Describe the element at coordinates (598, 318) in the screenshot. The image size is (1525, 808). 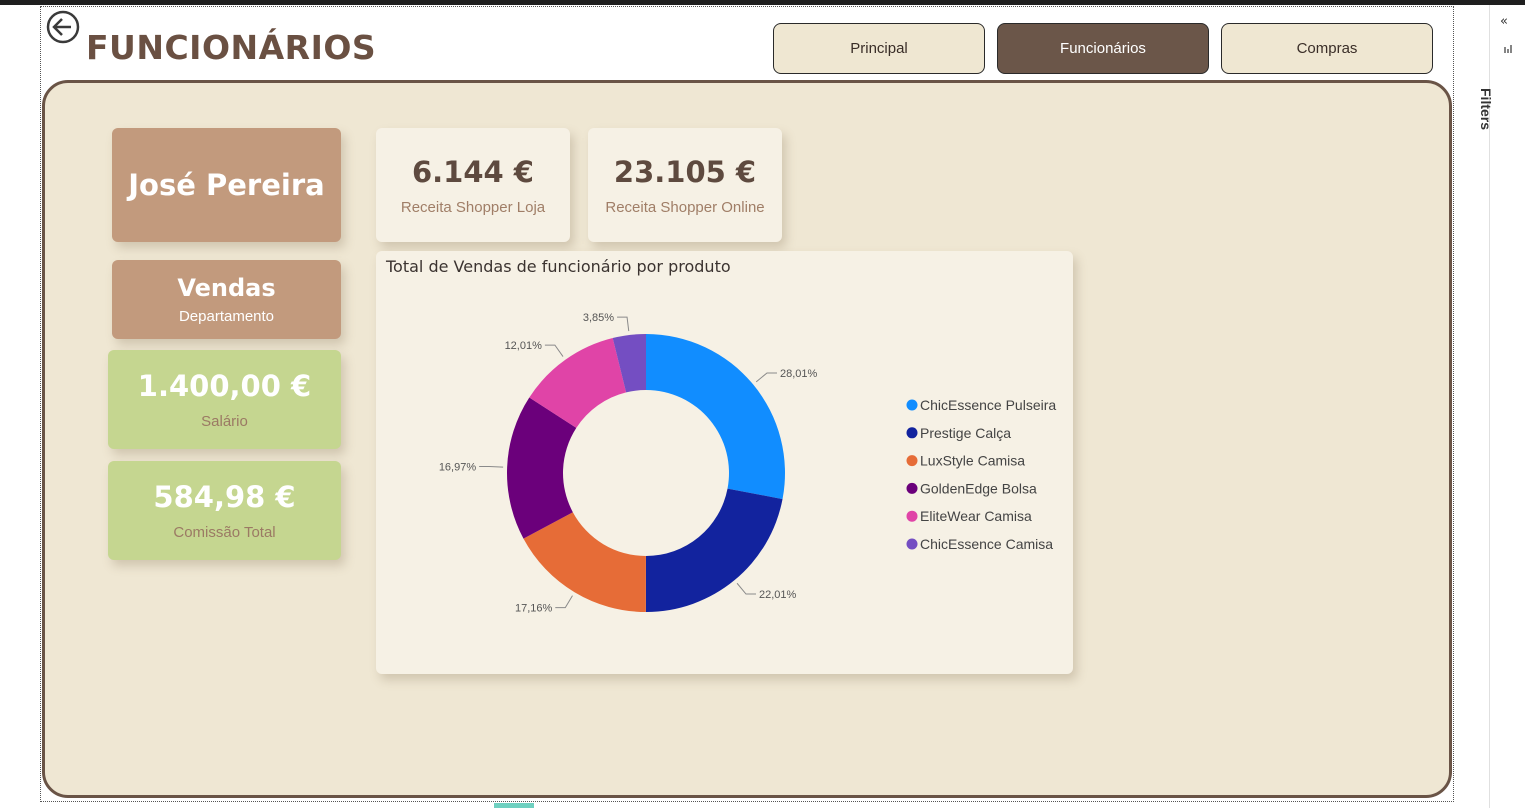
I see `data-label: 3,85%` at that location.